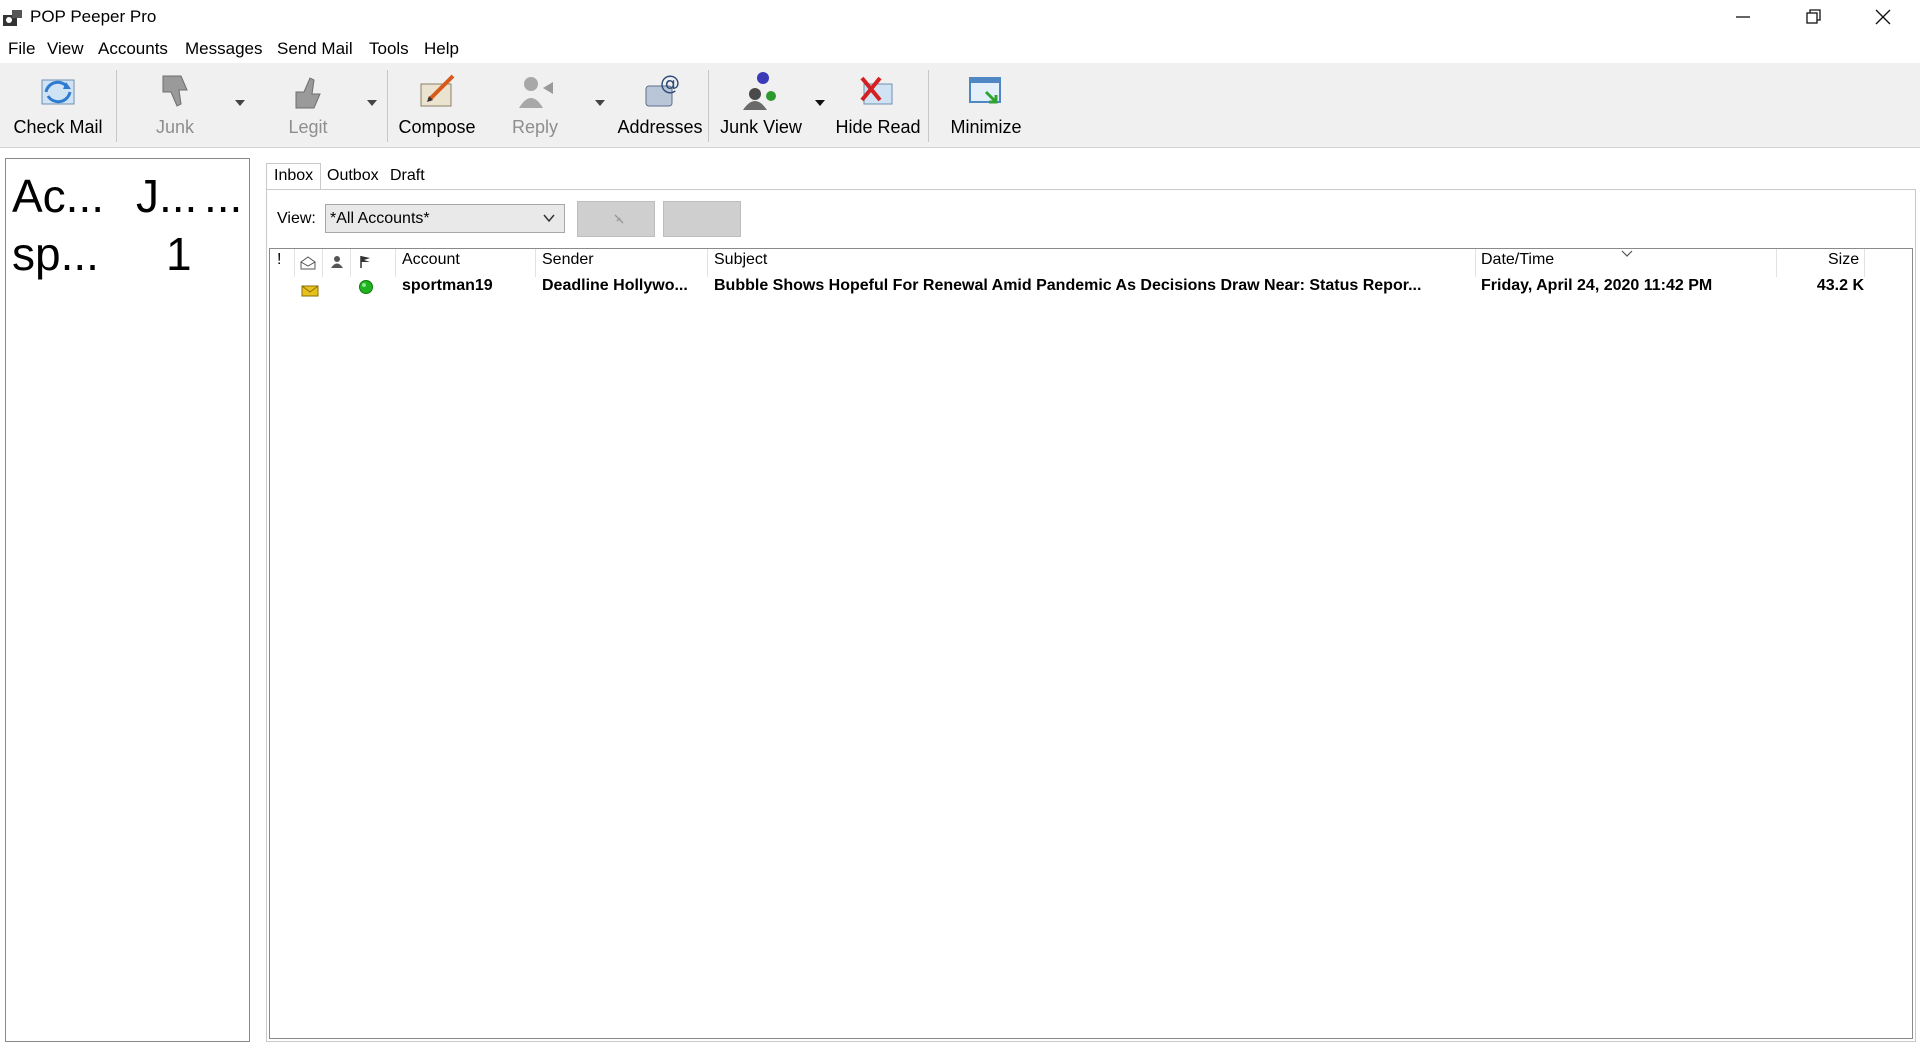 The height and width of the screenshot is (1042, 1920). I want to click on row-size: 43.2 K, so click(1840, 285).